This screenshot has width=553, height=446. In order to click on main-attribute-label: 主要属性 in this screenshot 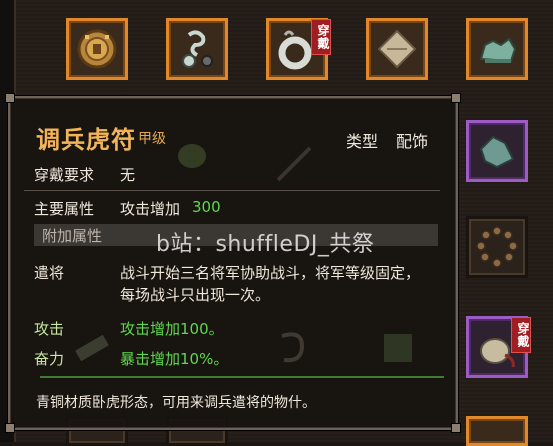, I will do `click(64, 209)`.